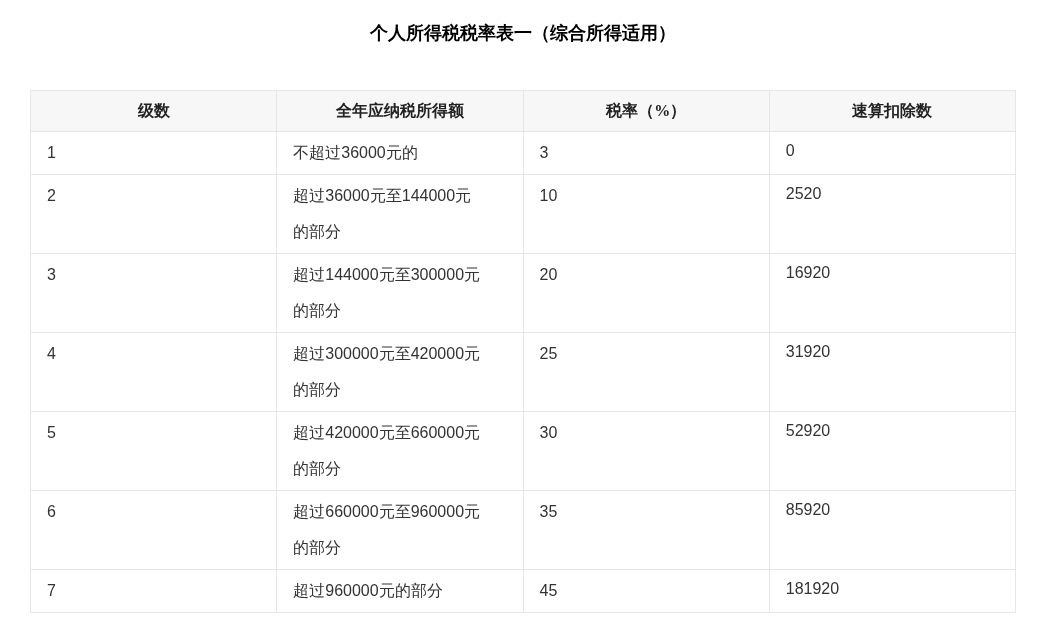 The height and width of the screenshot is (630, 1040). Describe the element at coordinates (646, 214) in the screenshot. I see `table-cell: 10` at that location.